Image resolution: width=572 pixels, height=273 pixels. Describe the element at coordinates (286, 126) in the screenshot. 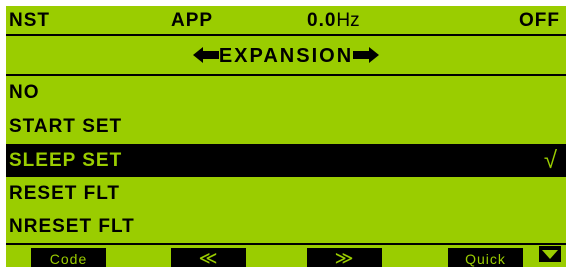

I see `menu-item-start-set: START SET` at that location.